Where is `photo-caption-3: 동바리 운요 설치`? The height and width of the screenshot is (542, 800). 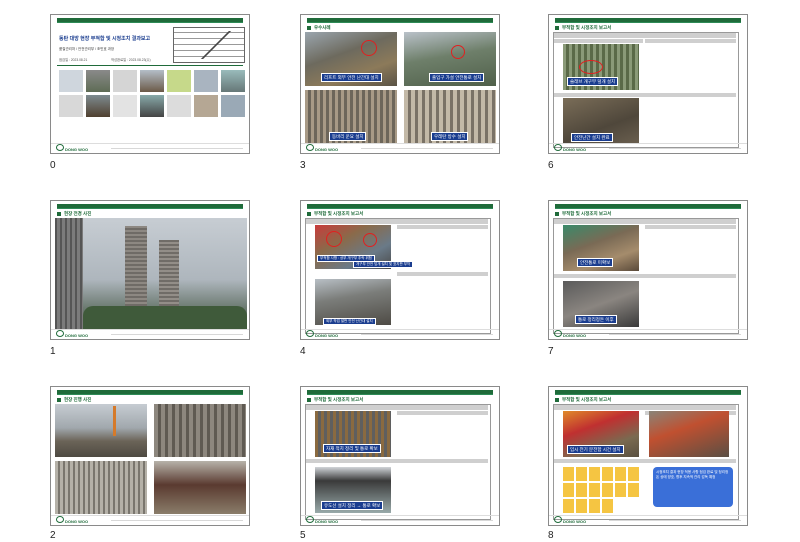 photo-caption-3: 동바리 운요 설치 is located at coordinates (348, 136).